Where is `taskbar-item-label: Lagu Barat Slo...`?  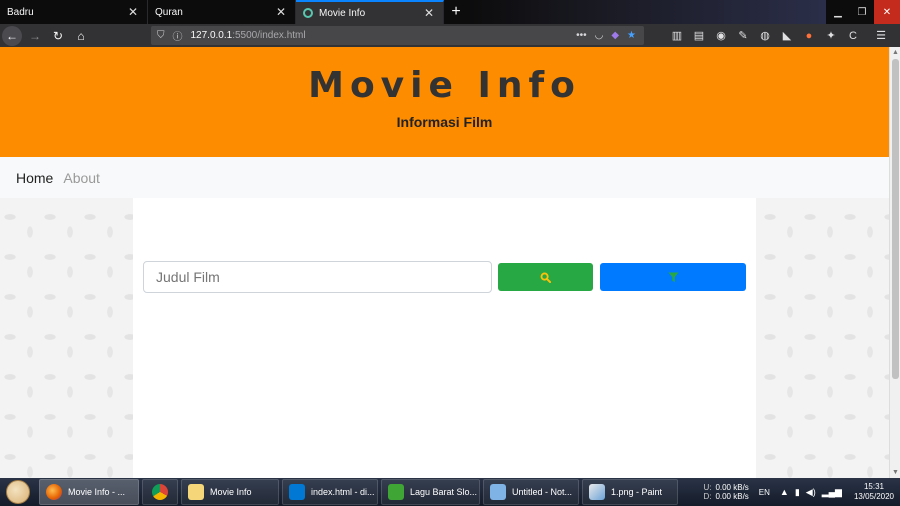 taskbar-item-label: Lagu Barat Slo... is located at coordinates (444, 492).